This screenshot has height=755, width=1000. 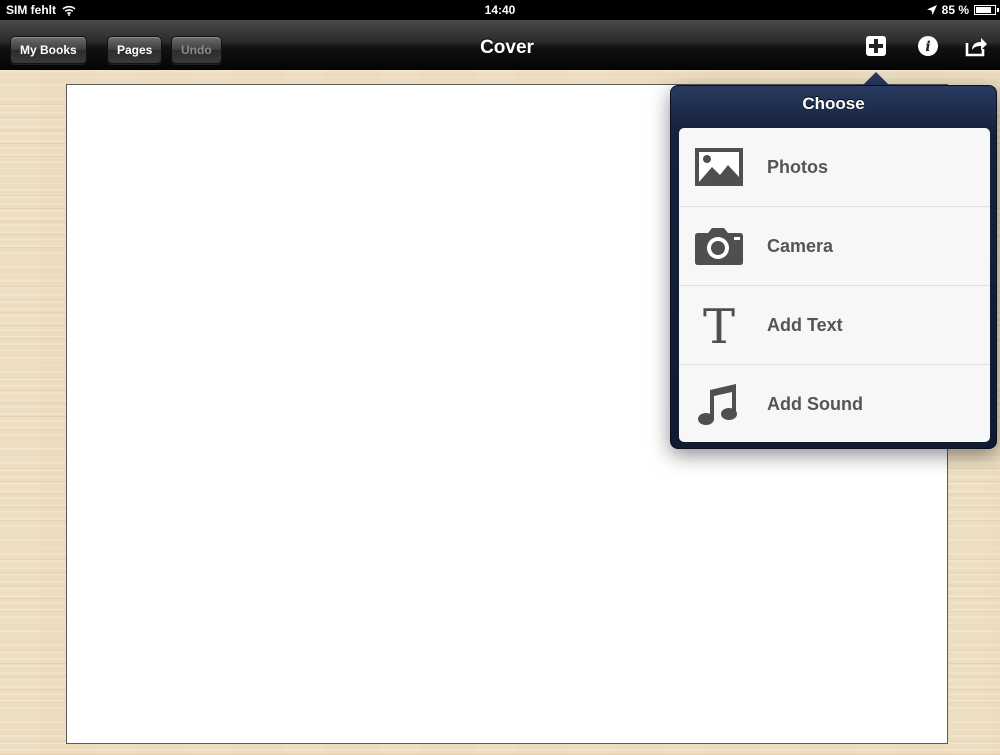 What do you see at coordinates (815, 404) in the screenshot?
I see `menu-item-label: Add Sound` at bounding box center [815, 404].